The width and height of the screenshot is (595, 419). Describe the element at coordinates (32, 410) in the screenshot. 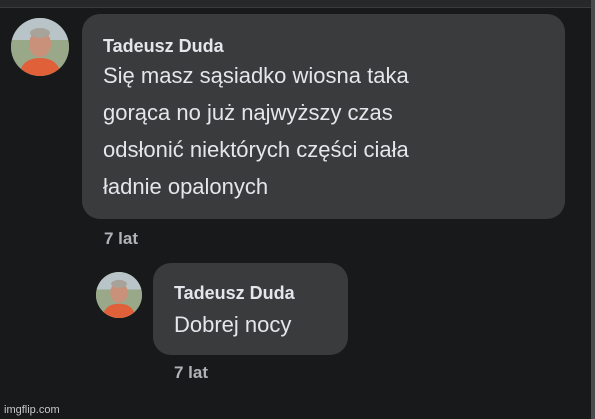

I see `watermark: imgflip.com` at that location.